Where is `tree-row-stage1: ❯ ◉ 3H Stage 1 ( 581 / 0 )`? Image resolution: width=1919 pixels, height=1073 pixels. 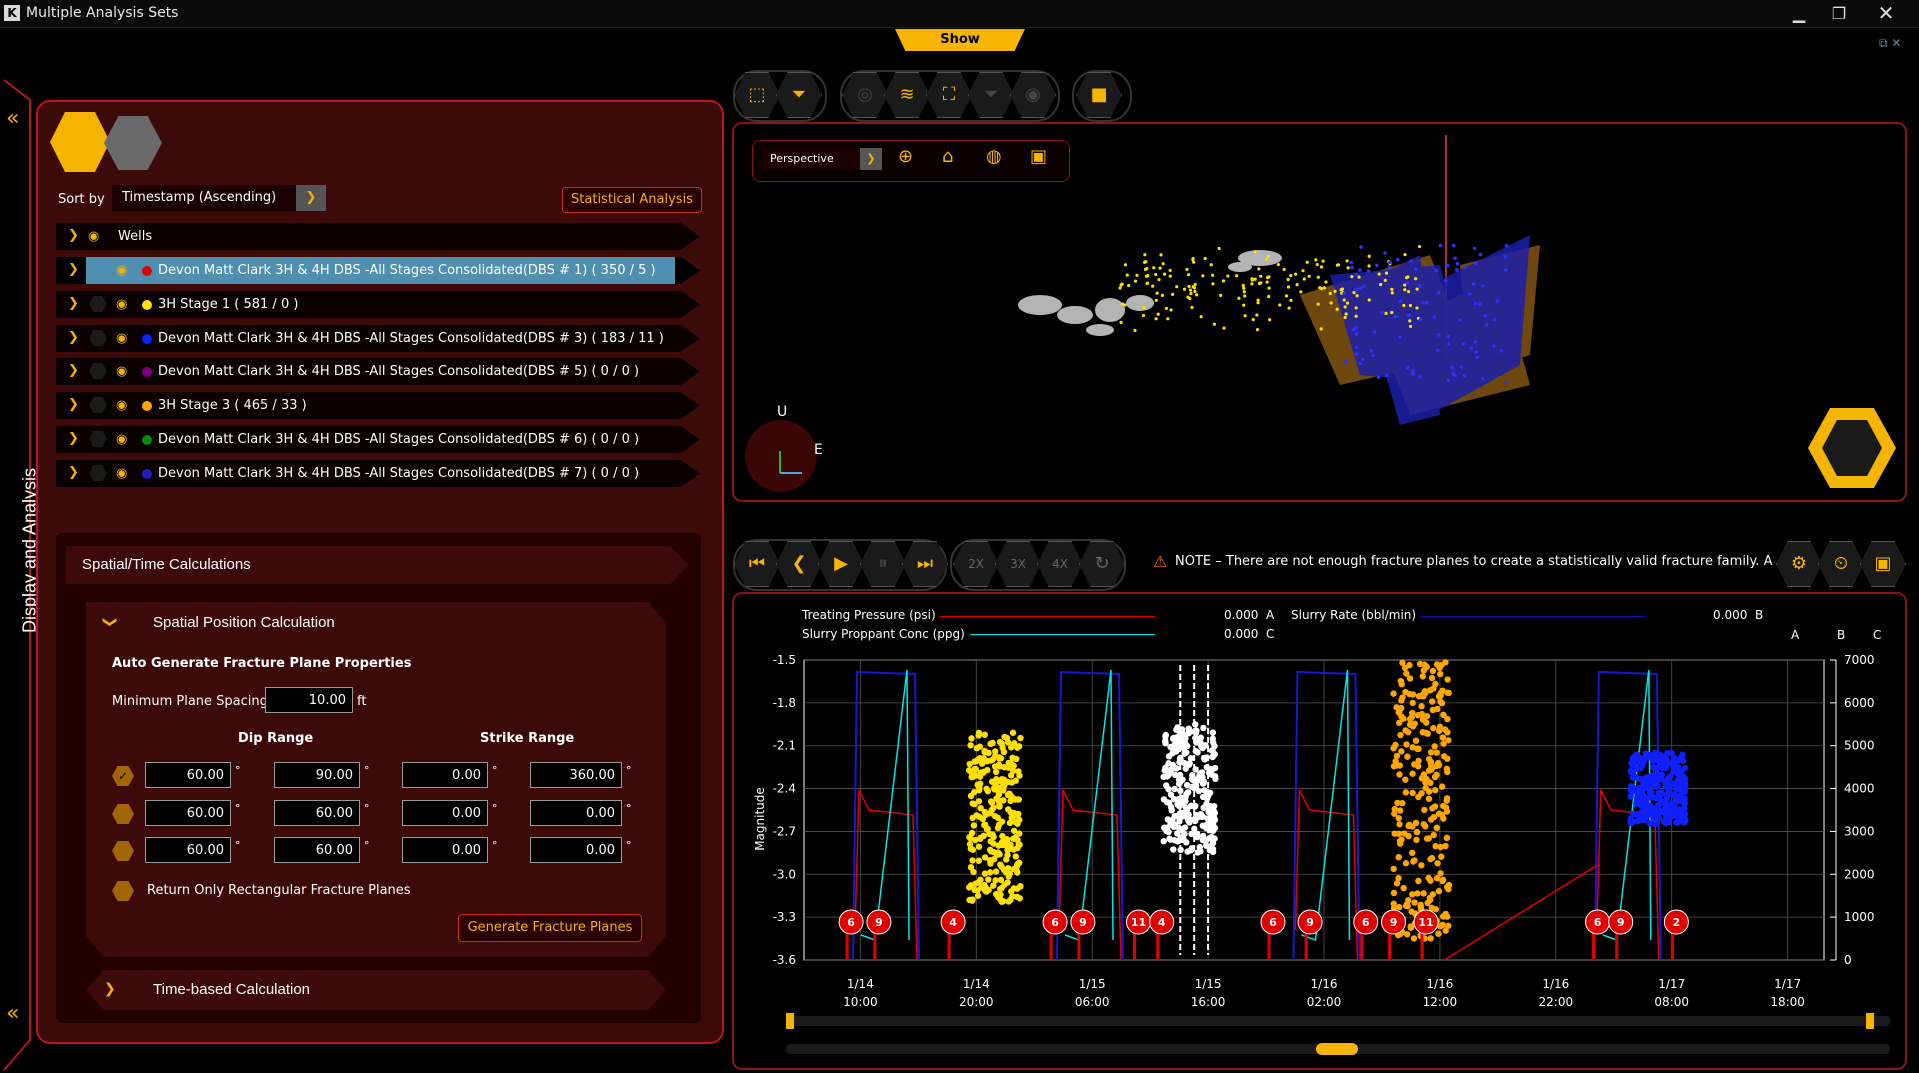
tree-row-stage1: ❯ ◉ 3H Stage 1 ( 581 / 0 ) is located at coordinates (378, 304).